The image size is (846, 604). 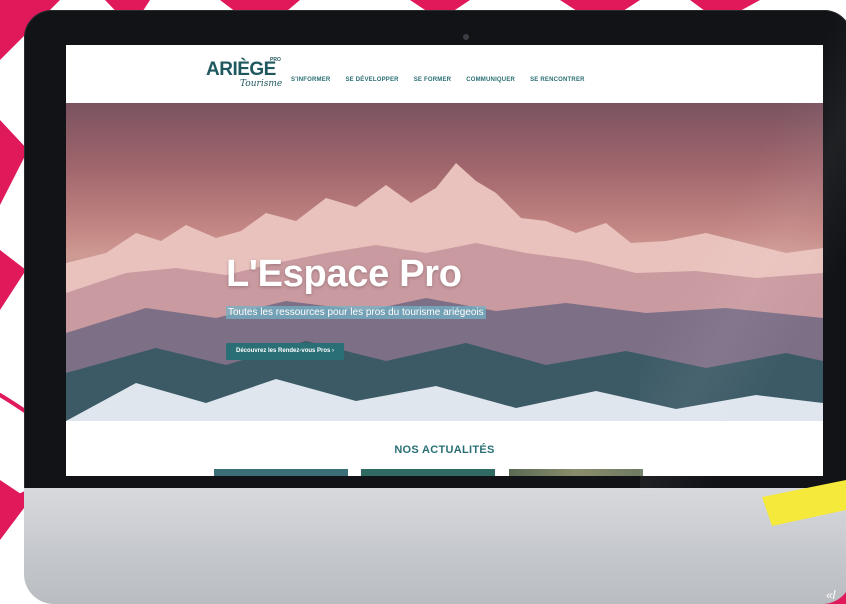 What do you see at coordinates (241, 69) in the screenshot?
I see `logo-wordmark: ARIÈGE` at bounding box center [241, 69].